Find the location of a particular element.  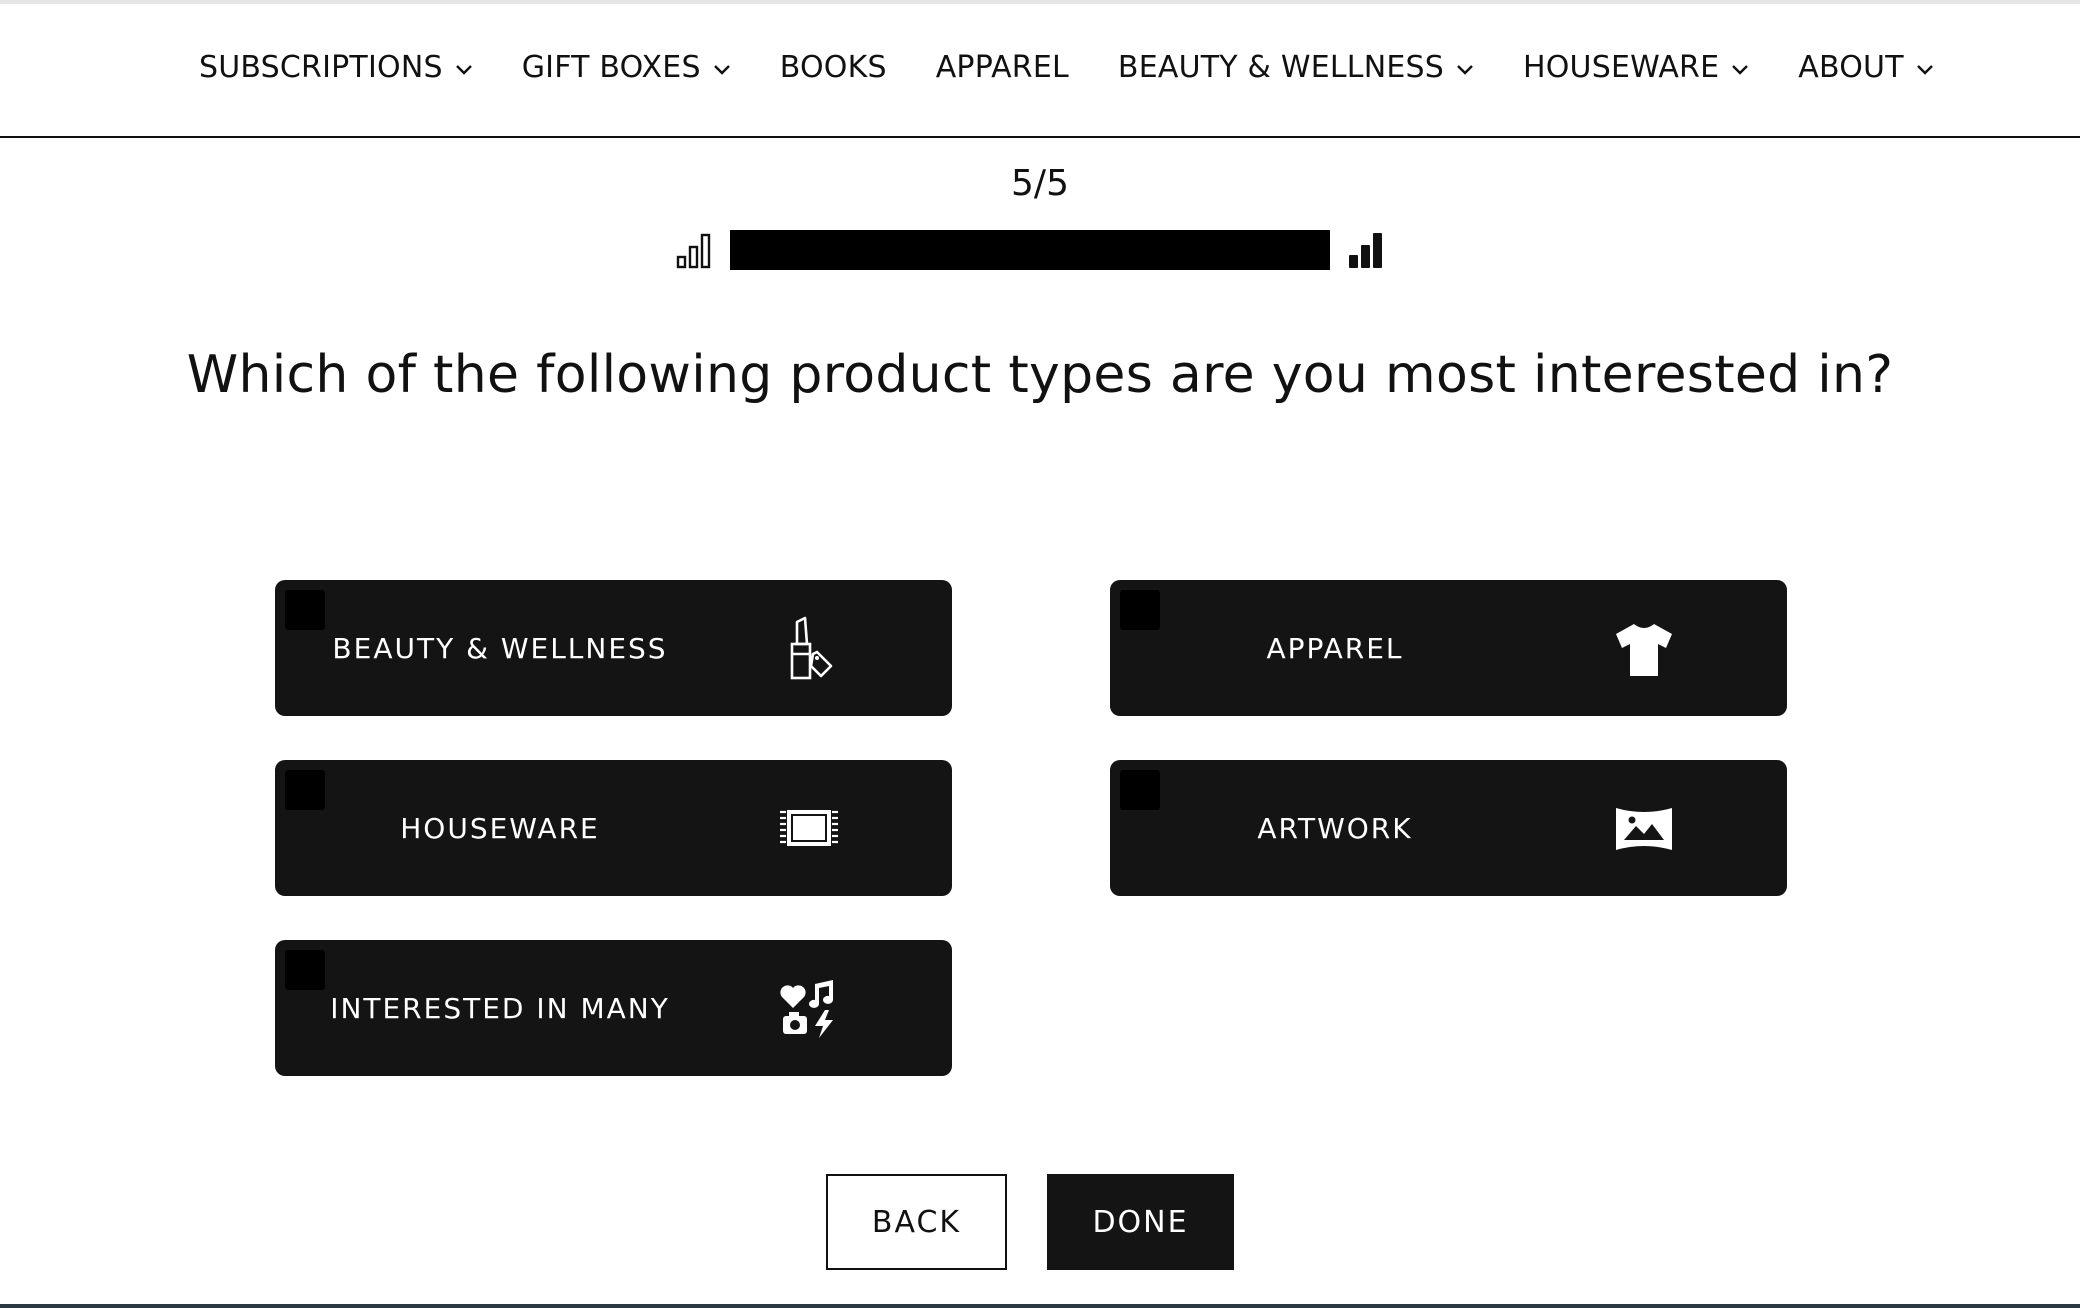

progress-track is located at coordinates (1030, 250).